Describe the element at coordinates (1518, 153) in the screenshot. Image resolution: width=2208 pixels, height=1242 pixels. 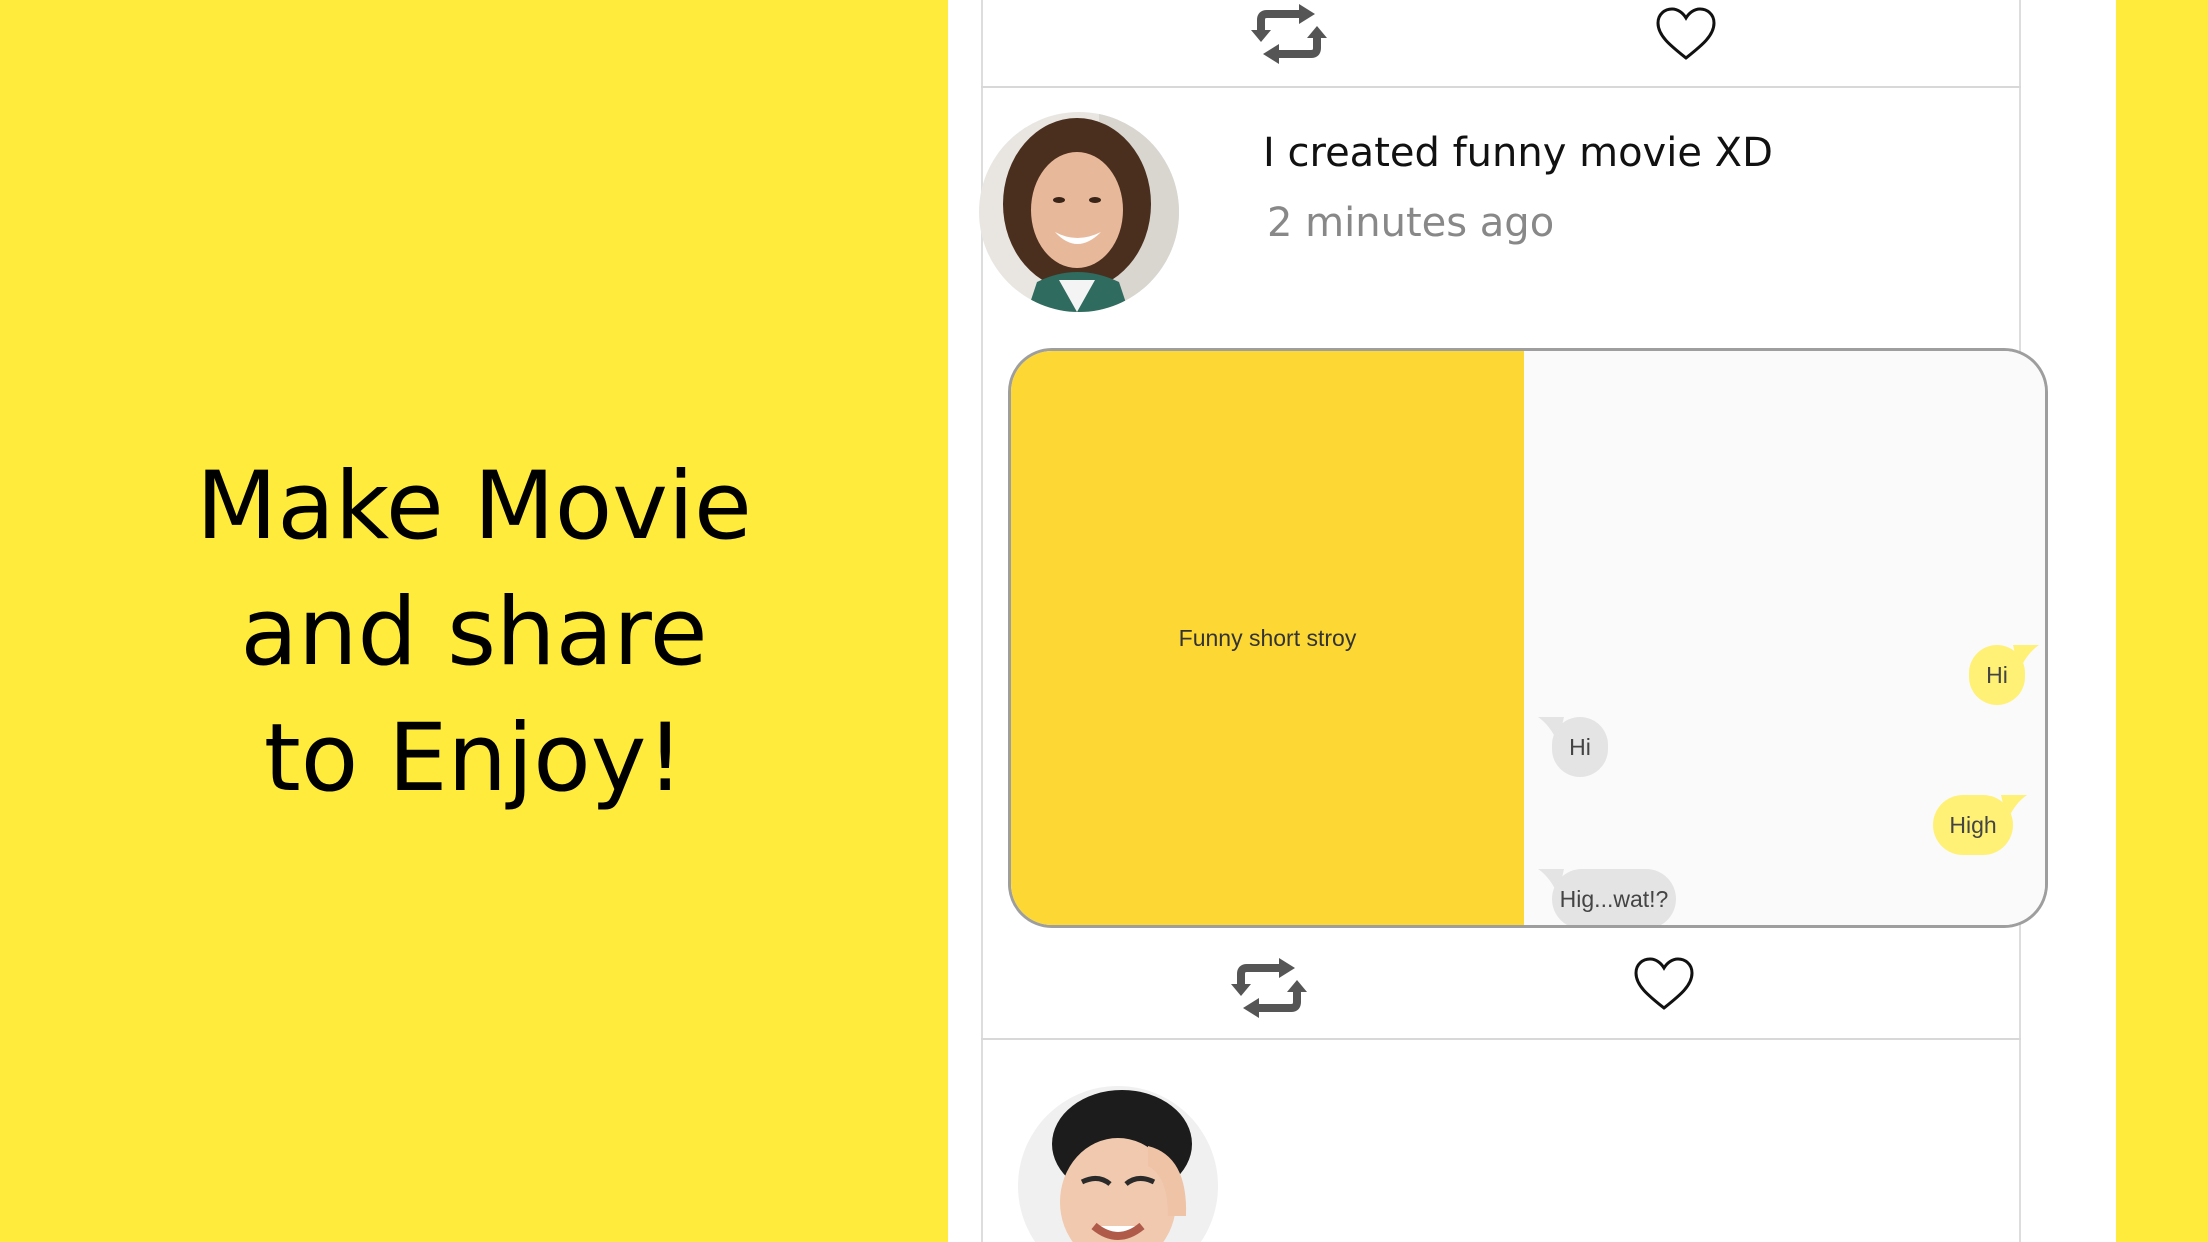
I see `post-title: I created funny movie XD` at that location.